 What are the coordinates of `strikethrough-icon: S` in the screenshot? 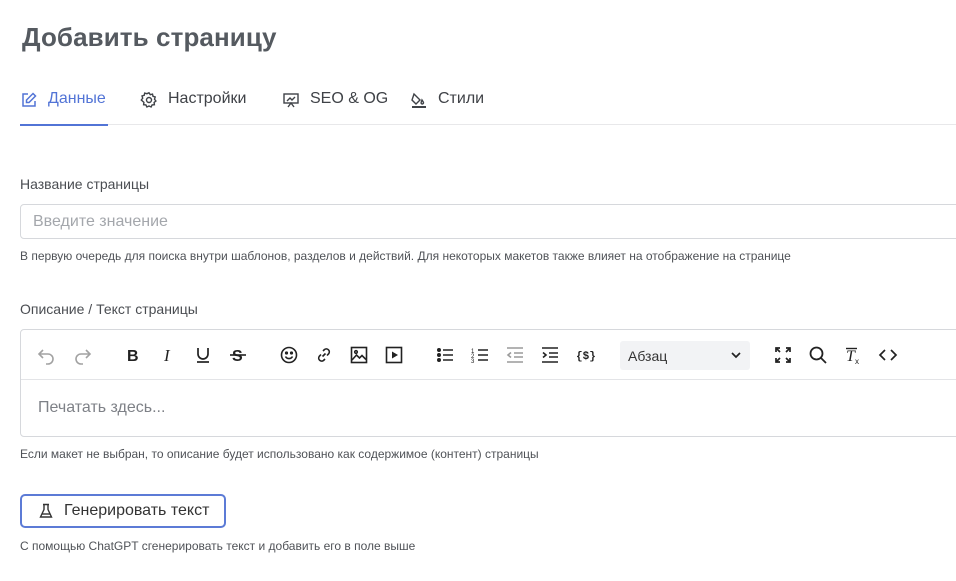 It's located at (238, 355).